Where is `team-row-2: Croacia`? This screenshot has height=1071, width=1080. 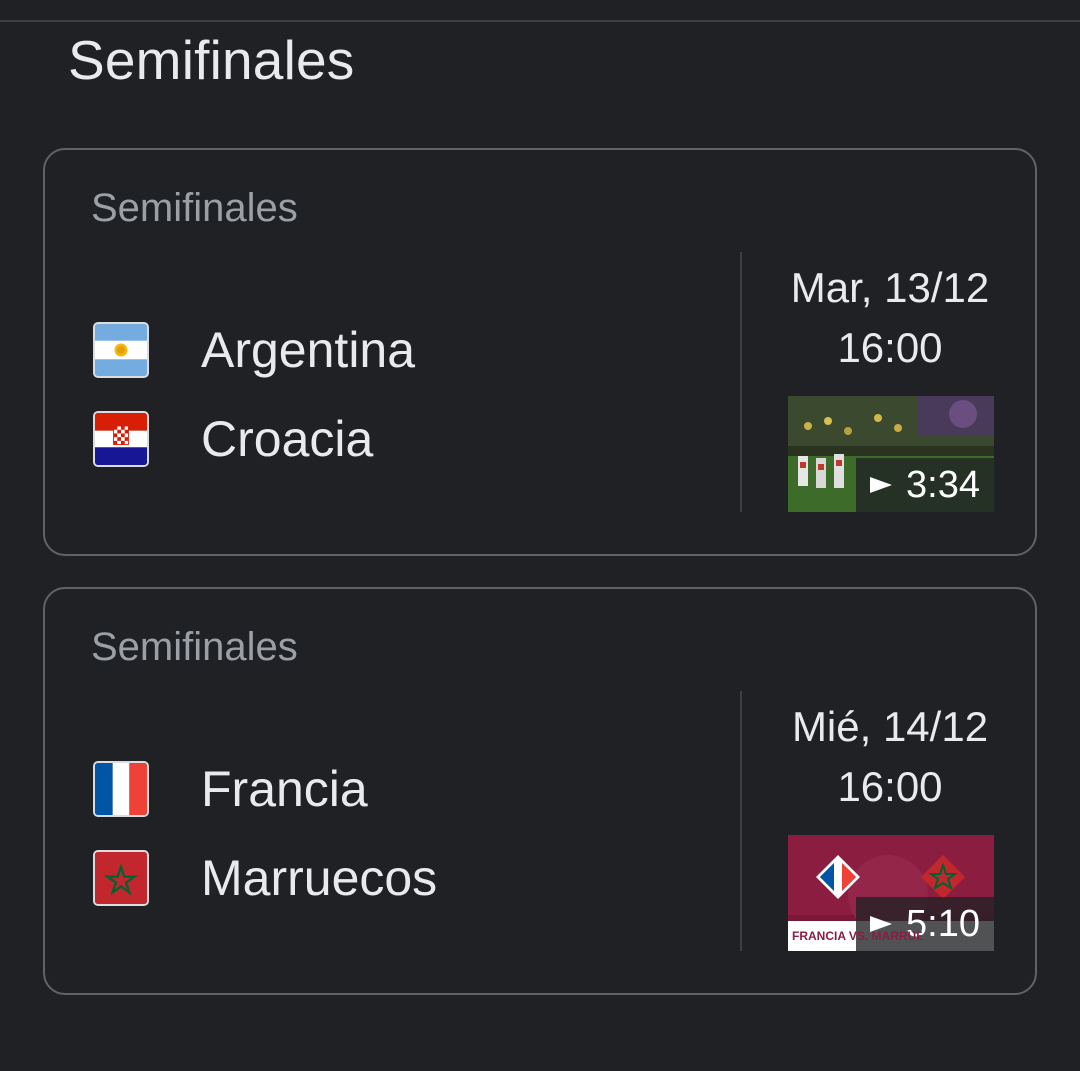
team-row-2: Croacia is located at coordinates (233, 439).